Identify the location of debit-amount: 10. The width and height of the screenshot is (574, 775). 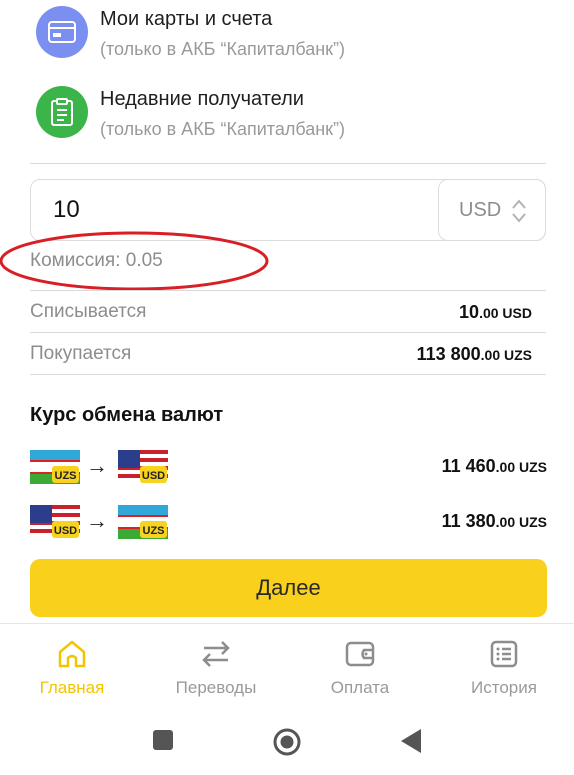
(469, 312).